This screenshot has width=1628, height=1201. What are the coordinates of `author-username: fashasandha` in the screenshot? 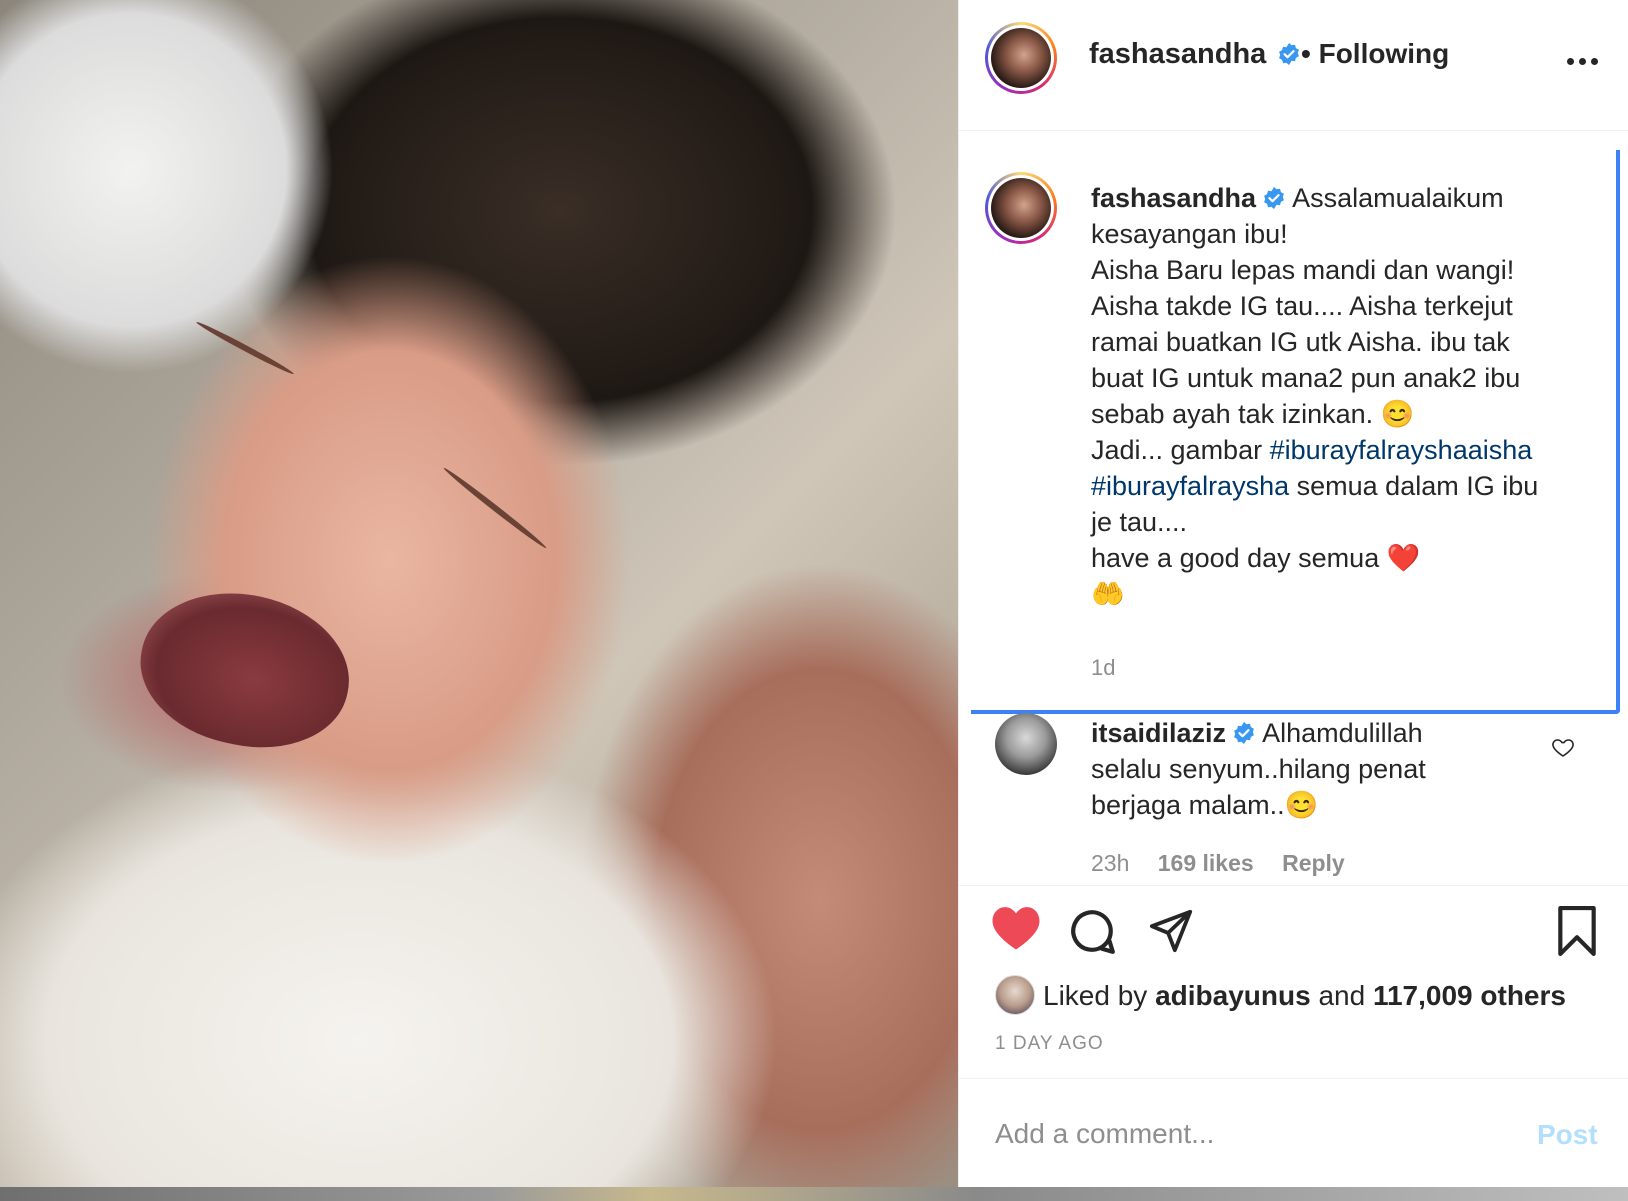 It's located at (1177, 54).